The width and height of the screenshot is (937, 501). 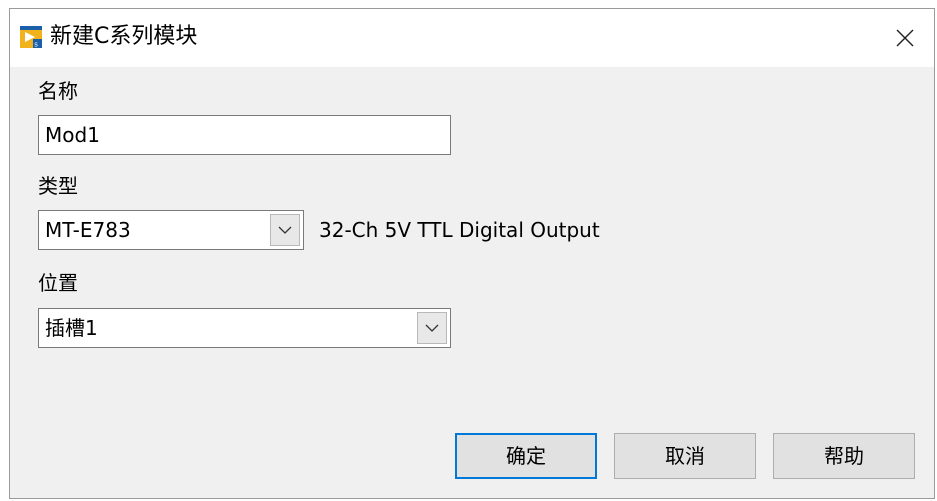 I want to click on name-label: 名称, so click(x=58, y=91).